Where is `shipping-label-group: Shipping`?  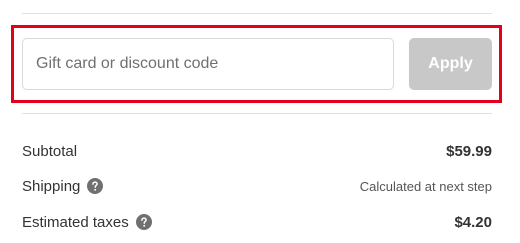
shipping-label-group: Shipping is located at coordinates (63, 186).